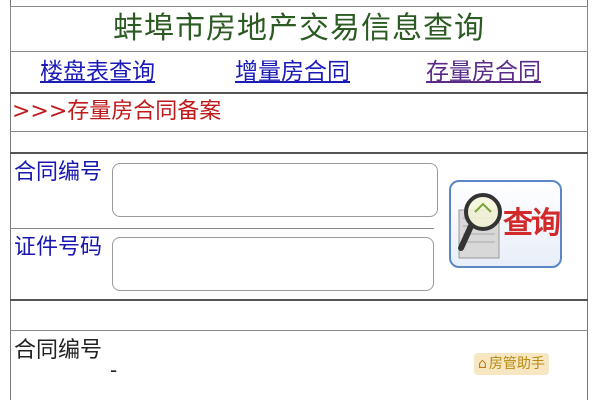  I want to click on contract-no-label: 合同编号, so click(58, 172).